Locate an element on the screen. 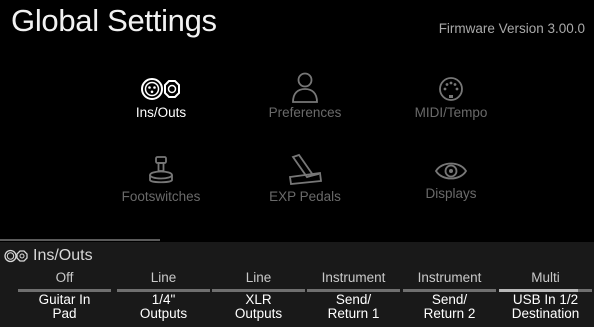 Image resolution: width=594 pixels, height=327 pixels. menu-item-preferences: Preferences is located at coordinates (305, 95).